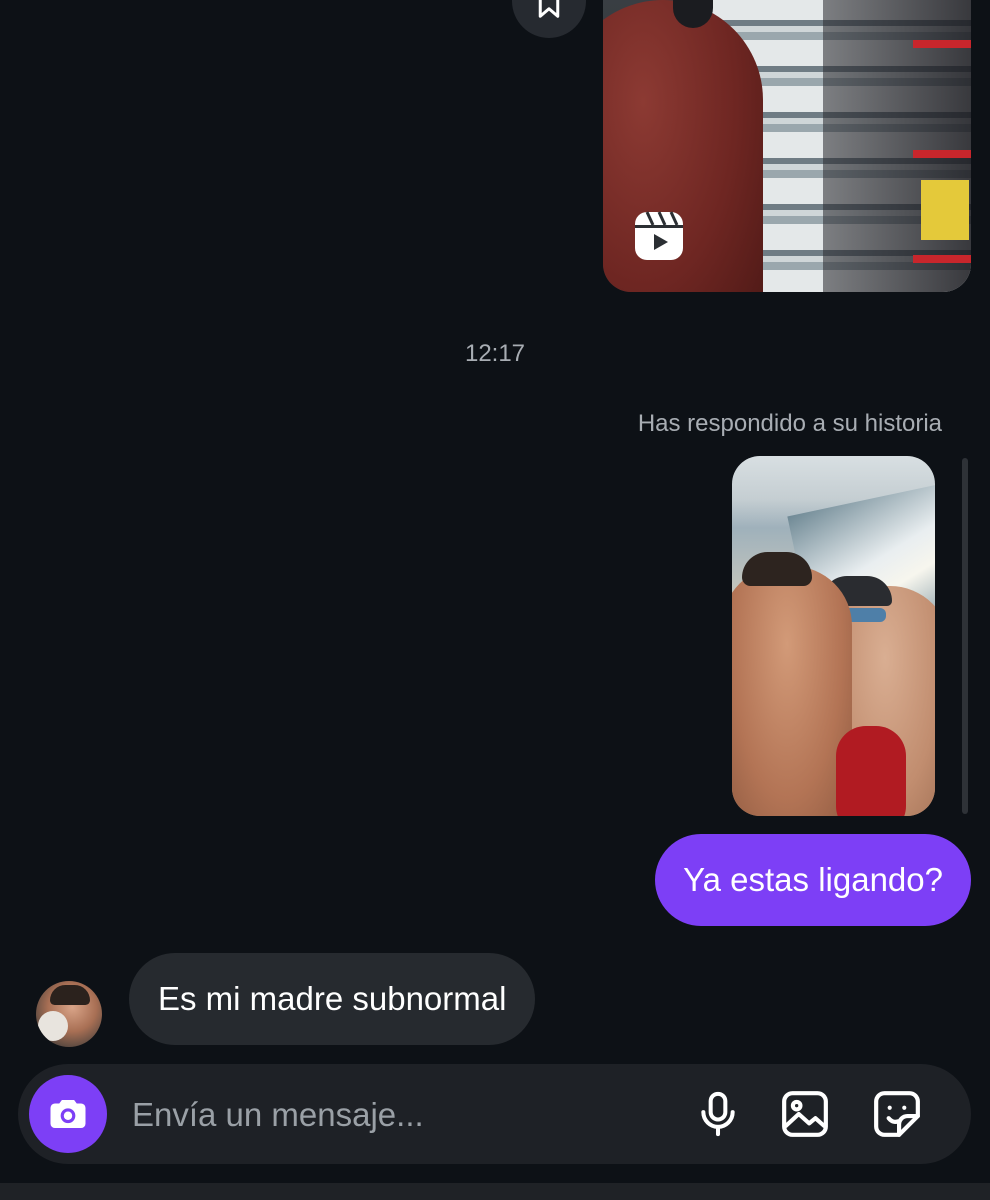 This screenshot has width=990, height=1200. I want to click on voice-message-button, so click(718, 1114).